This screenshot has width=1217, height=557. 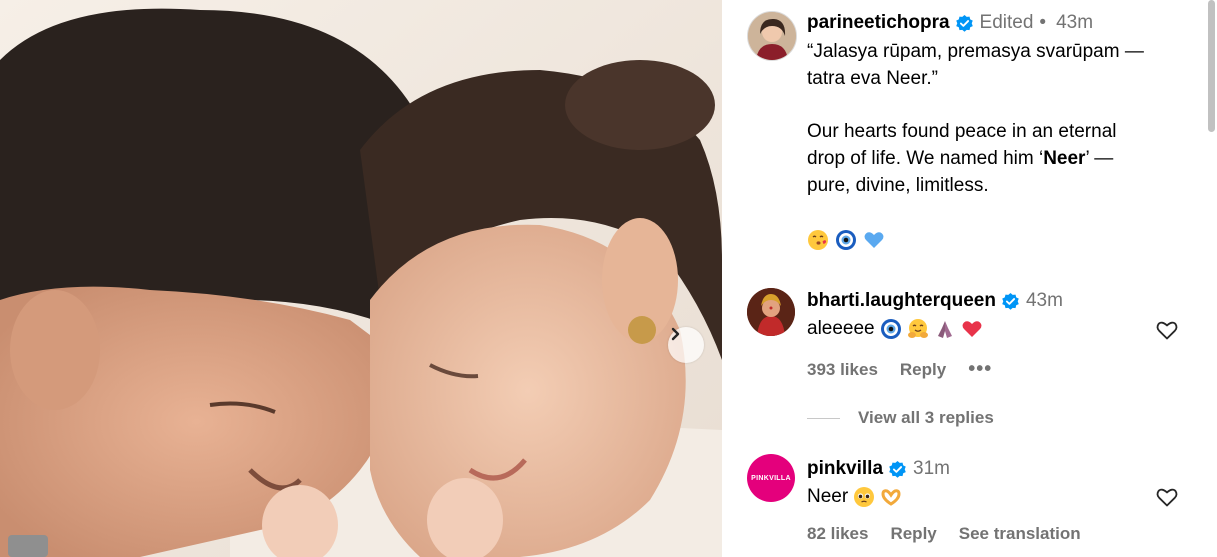 What do you see at coordinates (845, 469) in the screenshot?
I see `comment2-username: pinkvilla` at bounding box center [845, 469].